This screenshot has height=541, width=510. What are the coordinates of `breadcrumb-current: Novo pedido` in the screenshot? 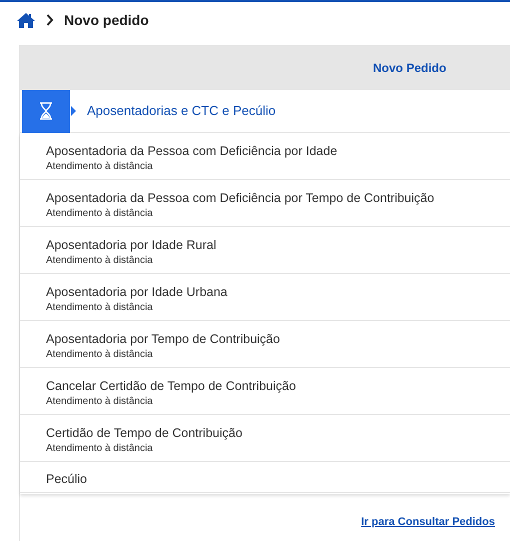 It's located at (106, 20).